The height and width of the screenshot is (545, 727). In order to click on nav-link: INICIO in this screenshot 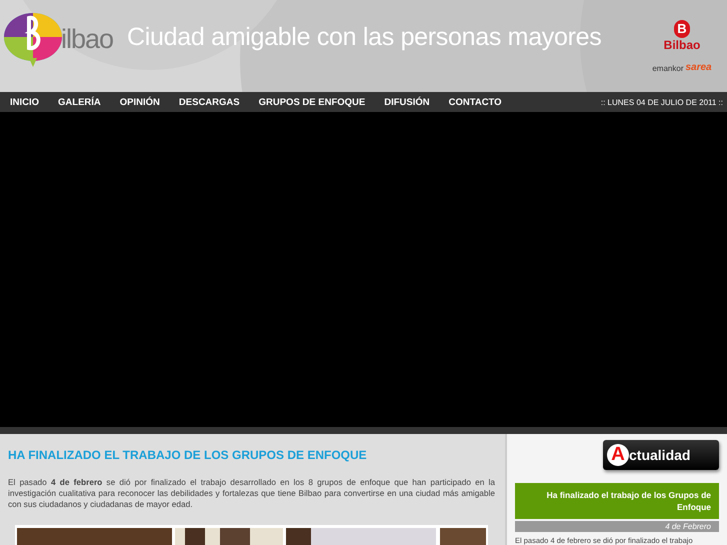, I will do `click(25, 102)`.